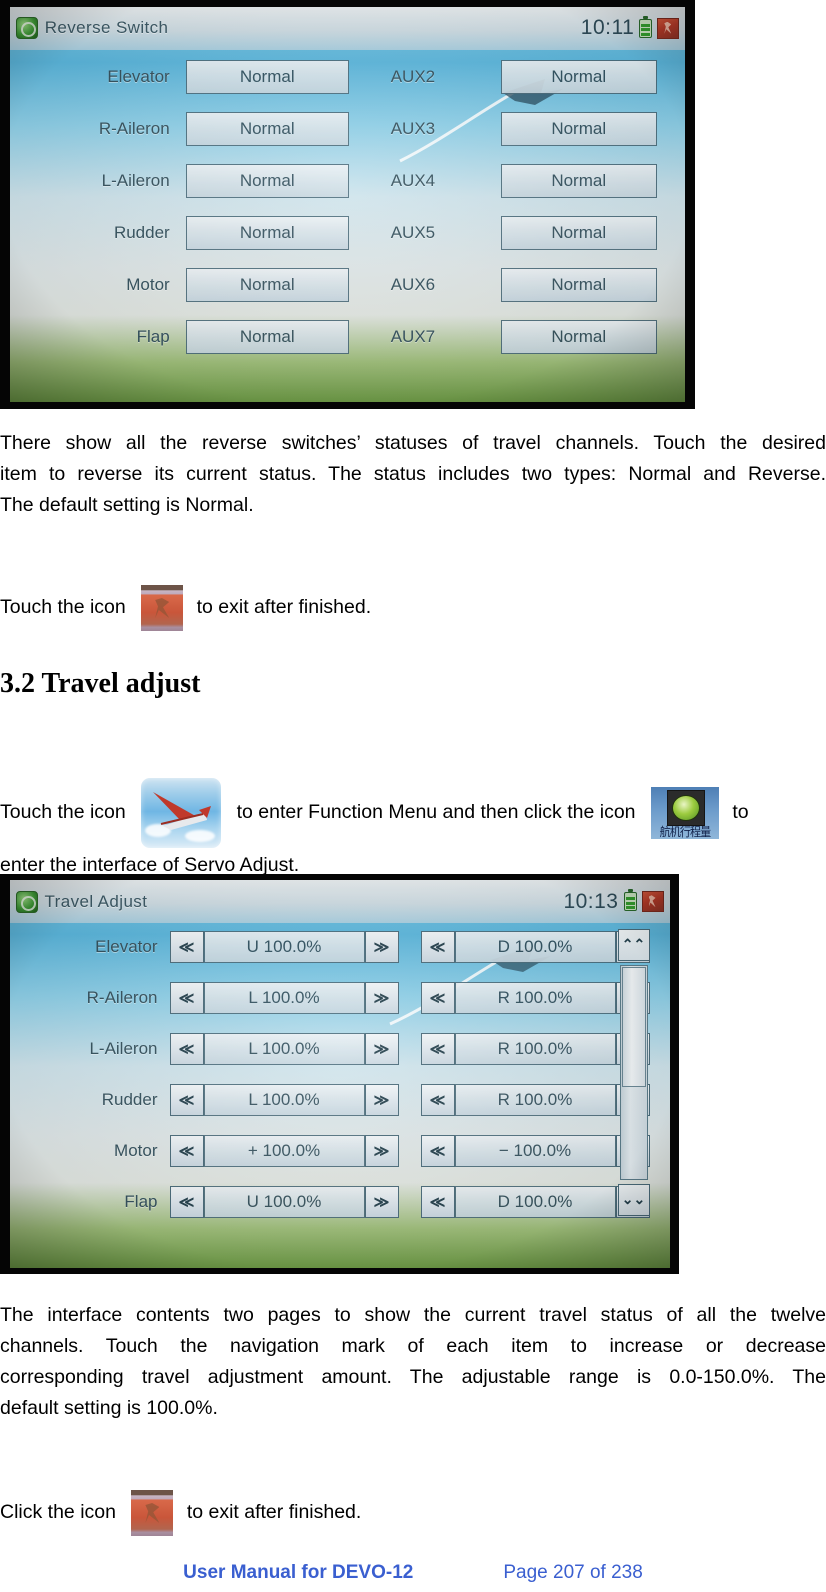 Image resolution: width=826 pixels, height=1592 pixels. I want to click on page-footer: User Manual for DEVO-12 Page 207 of 238, so click(413, 1573).